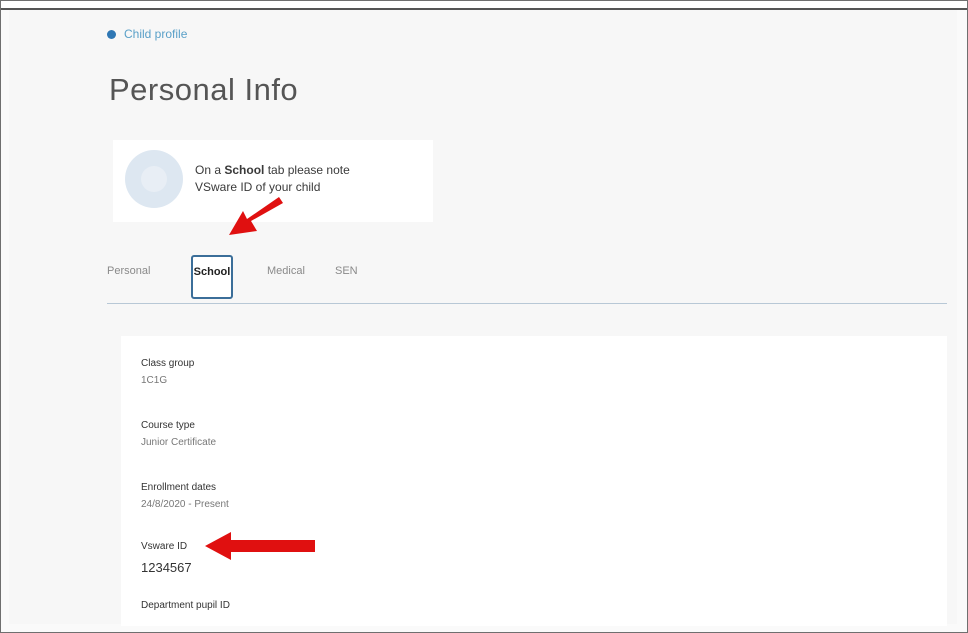 This screenshot has height=633, width=968. What do you see at coordinates (258, 187) in the screenshot?
I see `info-card-line2: VSware ID of your child` at bounding box center [258, 187].